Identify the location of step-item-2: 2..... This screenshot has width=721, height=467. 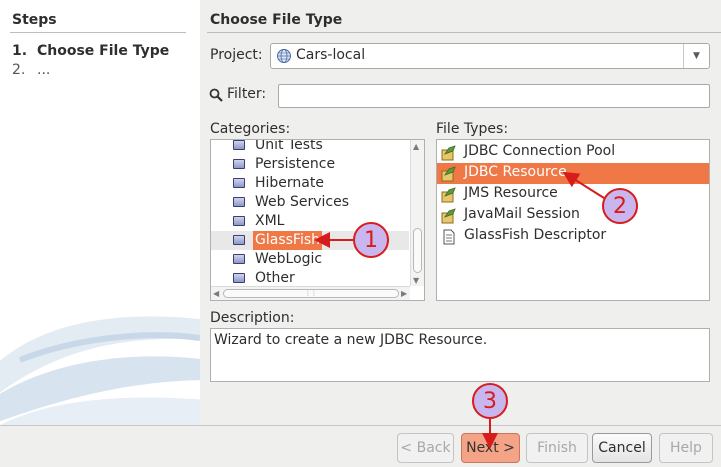
(31, 70).